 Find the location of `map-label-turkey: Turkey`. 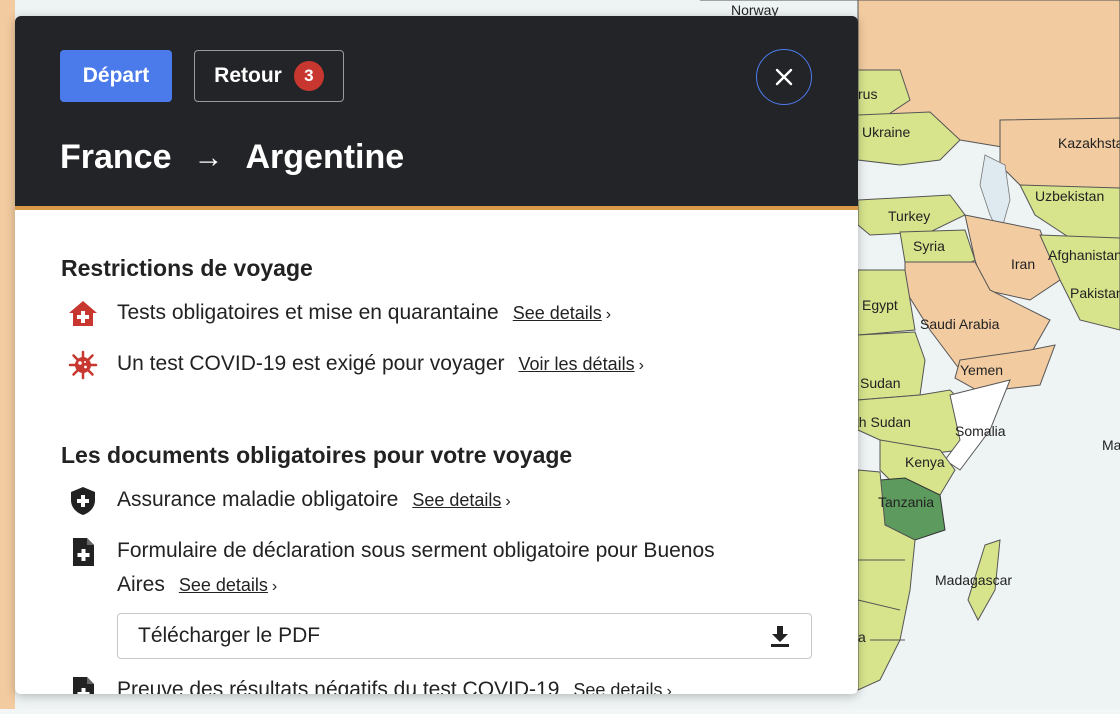

map-label-turkey: Turkey is located at coordinates (909, 216).